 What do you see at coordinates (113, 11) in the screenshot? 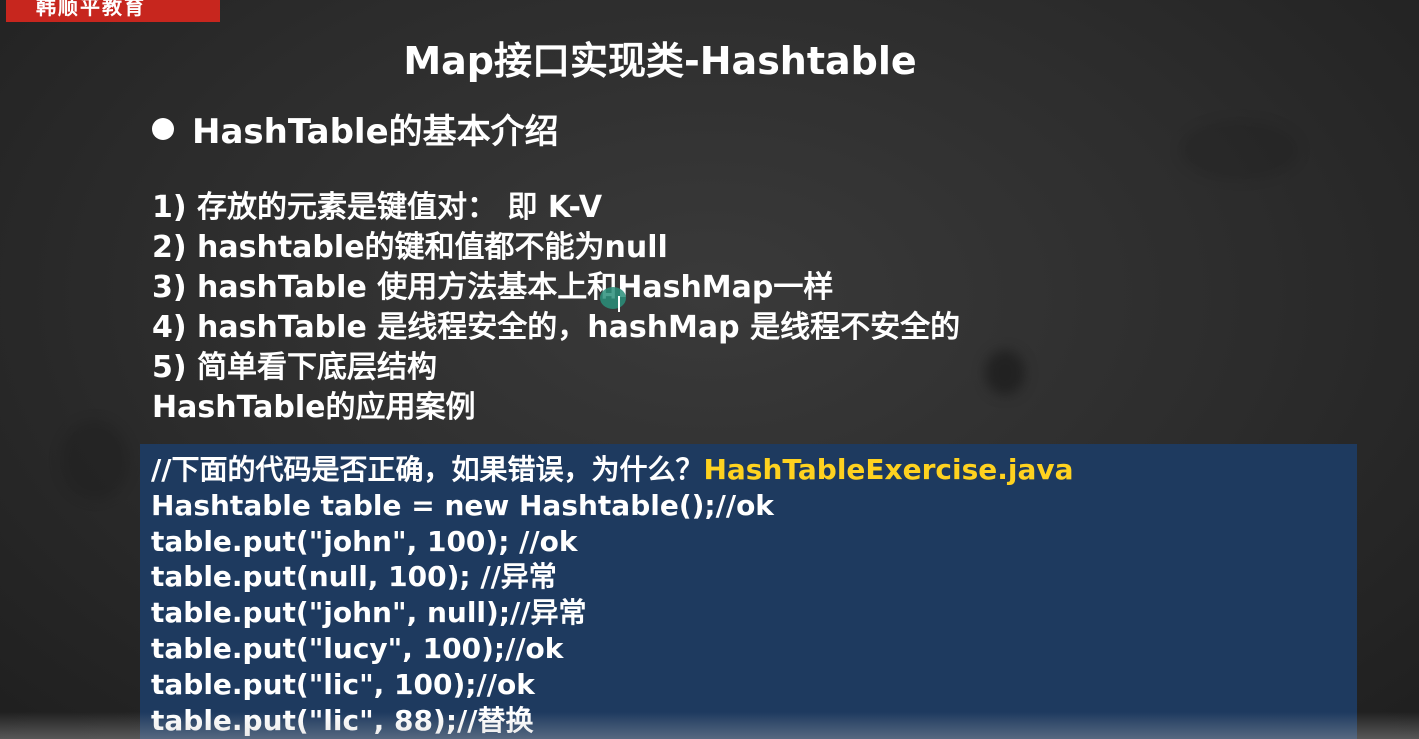
I see `brand-logo: 韩顺平教育` at bounding box center [113, 11].